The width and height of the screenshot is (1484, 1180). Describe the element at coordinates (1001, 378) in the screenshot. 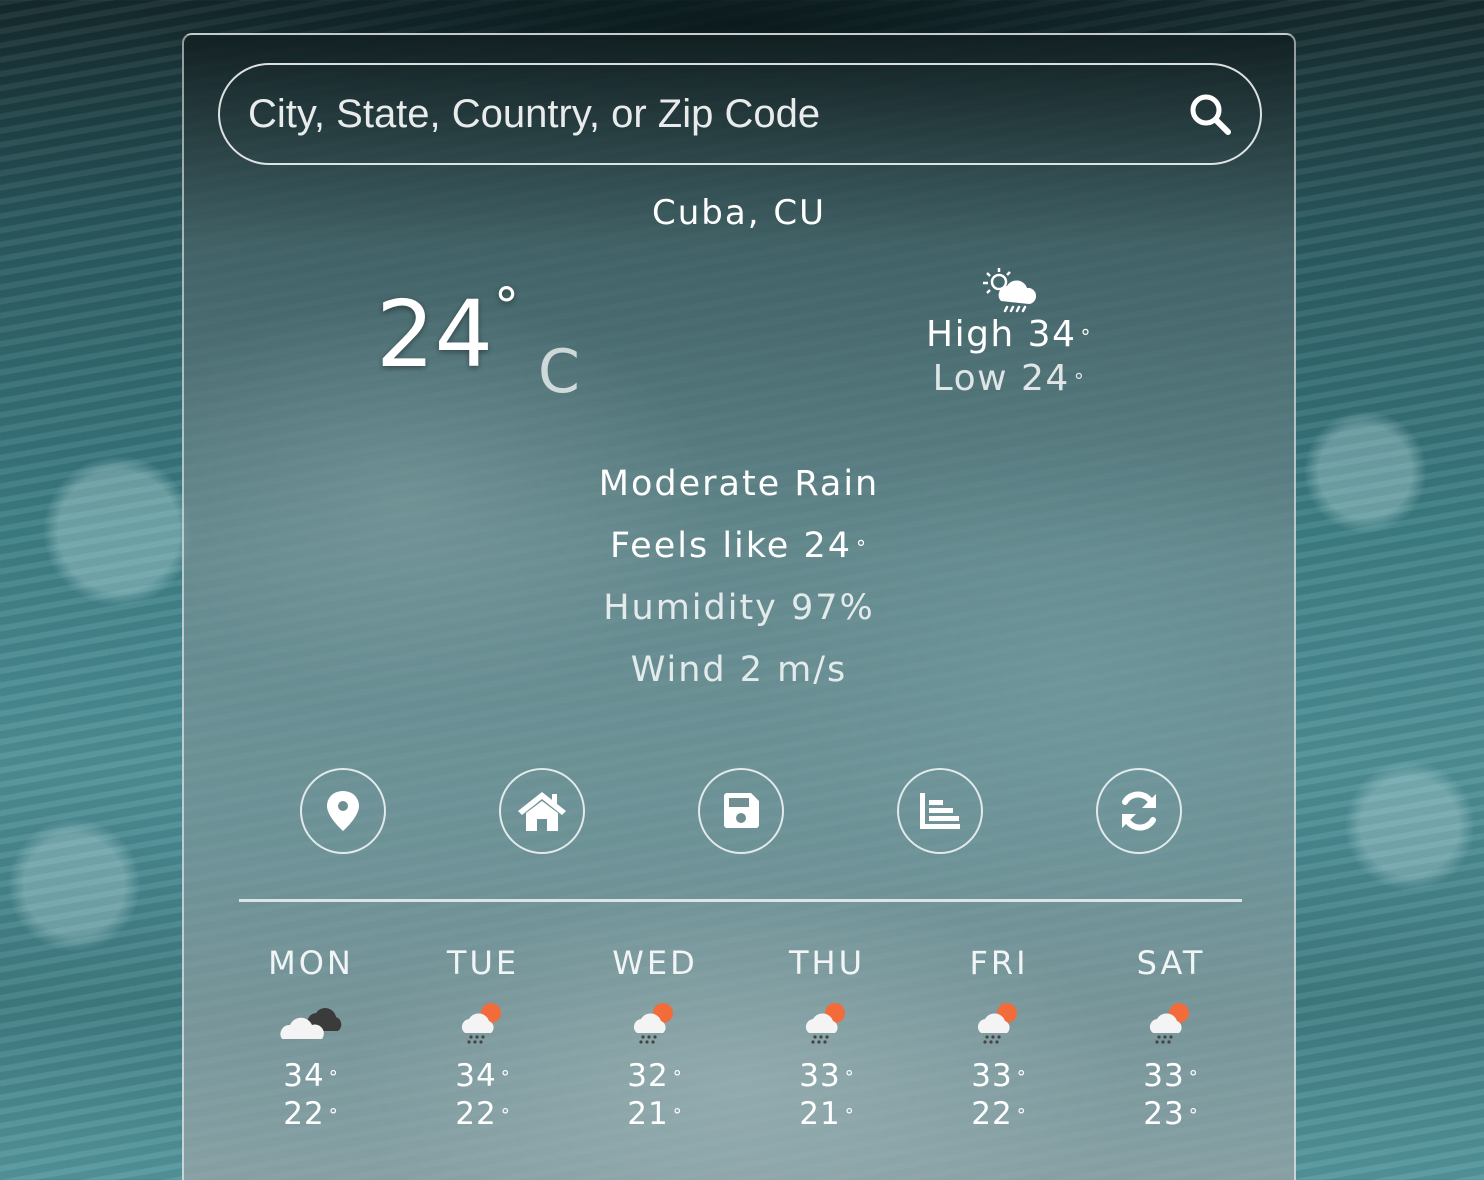

I see `low-temperature-text: Low 24` at that location.